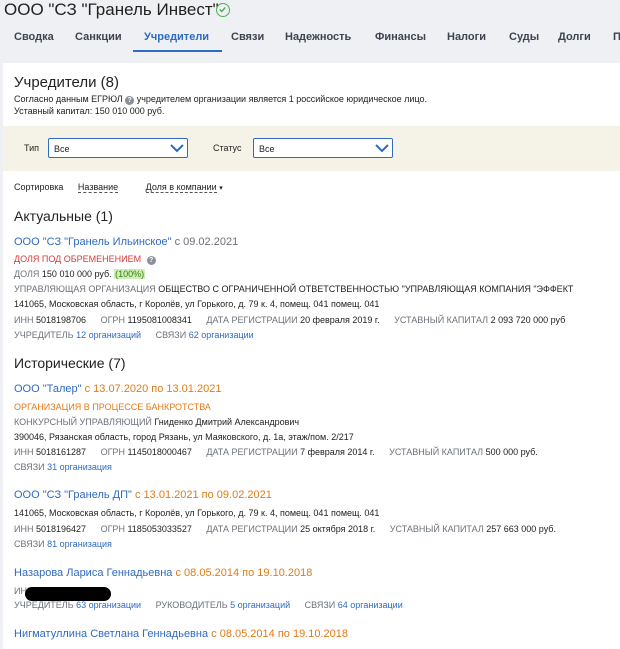  I want to click on nigmatullina-period: с 08.05.2014 по 19.10.2018, so click(280, 634).